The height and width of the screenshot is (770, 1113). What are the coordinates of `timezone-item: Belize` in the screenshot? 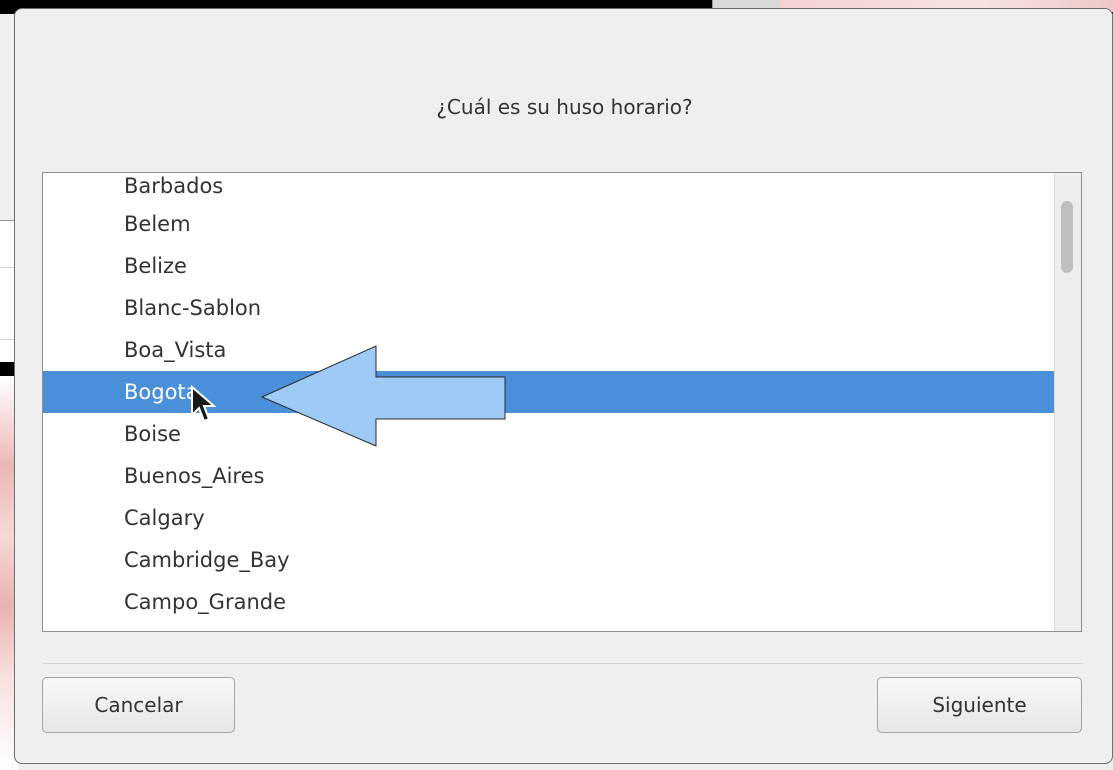 It's located at (548, 266).